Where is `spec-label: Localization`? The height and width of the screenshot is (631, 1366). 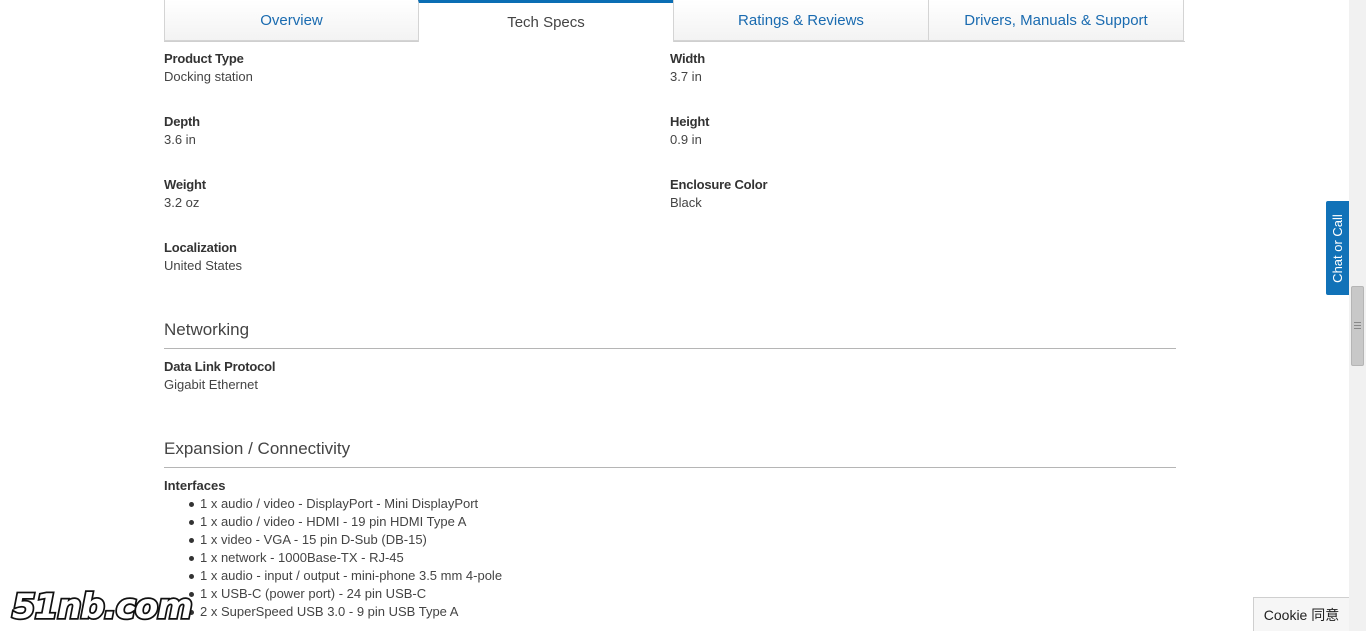
spec-label: Localization is located at coordinates (200, 247).